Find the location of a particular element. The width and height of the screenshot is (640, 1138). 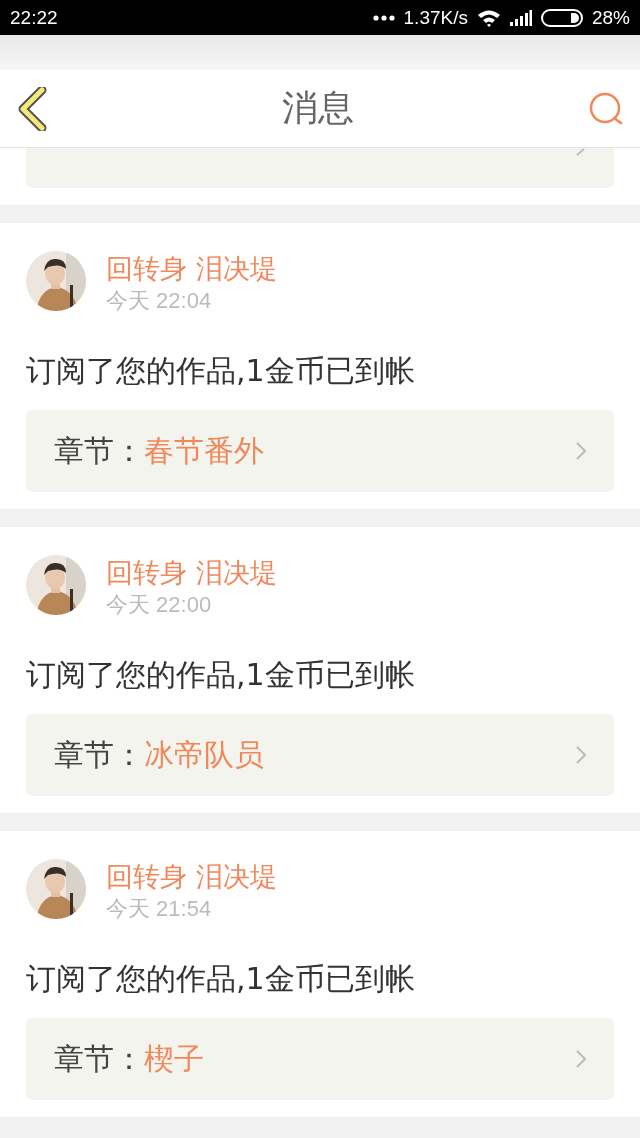

chapter-title: 冰帝队员 is located at coordinates (204, 754).